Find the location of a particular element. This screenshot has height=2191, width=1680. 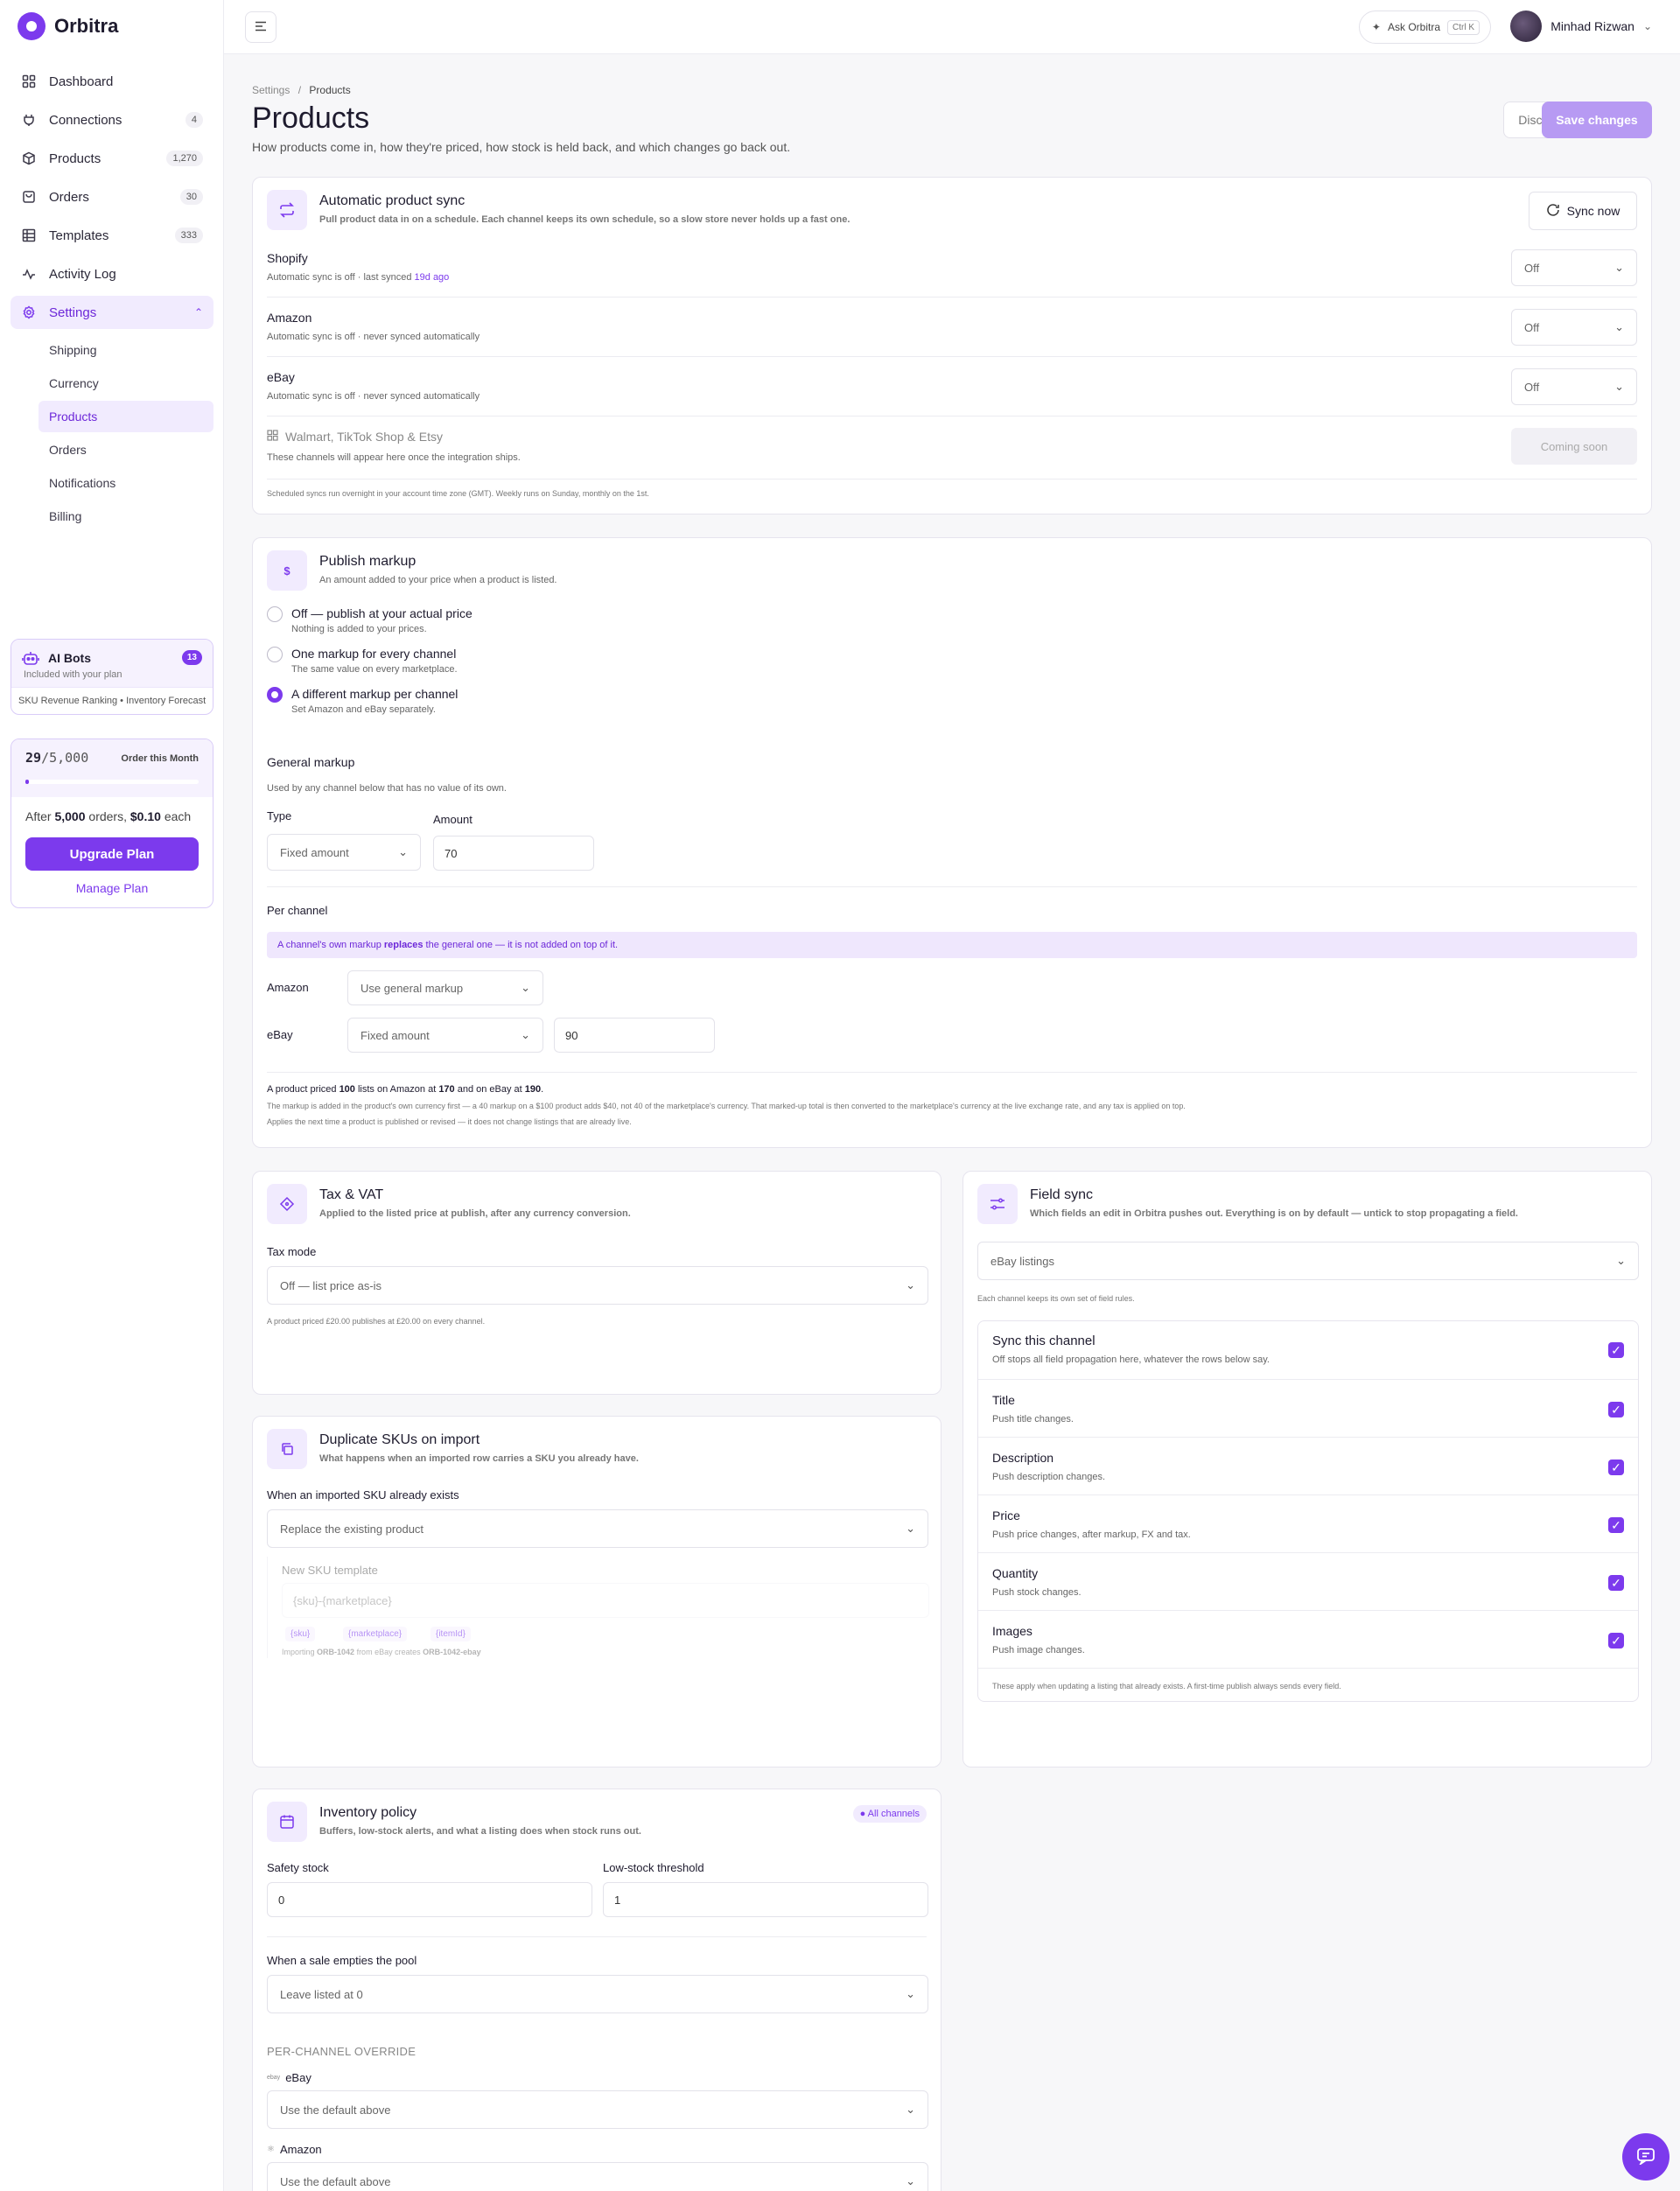

chat-icon is located at coordinates (1646, 2157).